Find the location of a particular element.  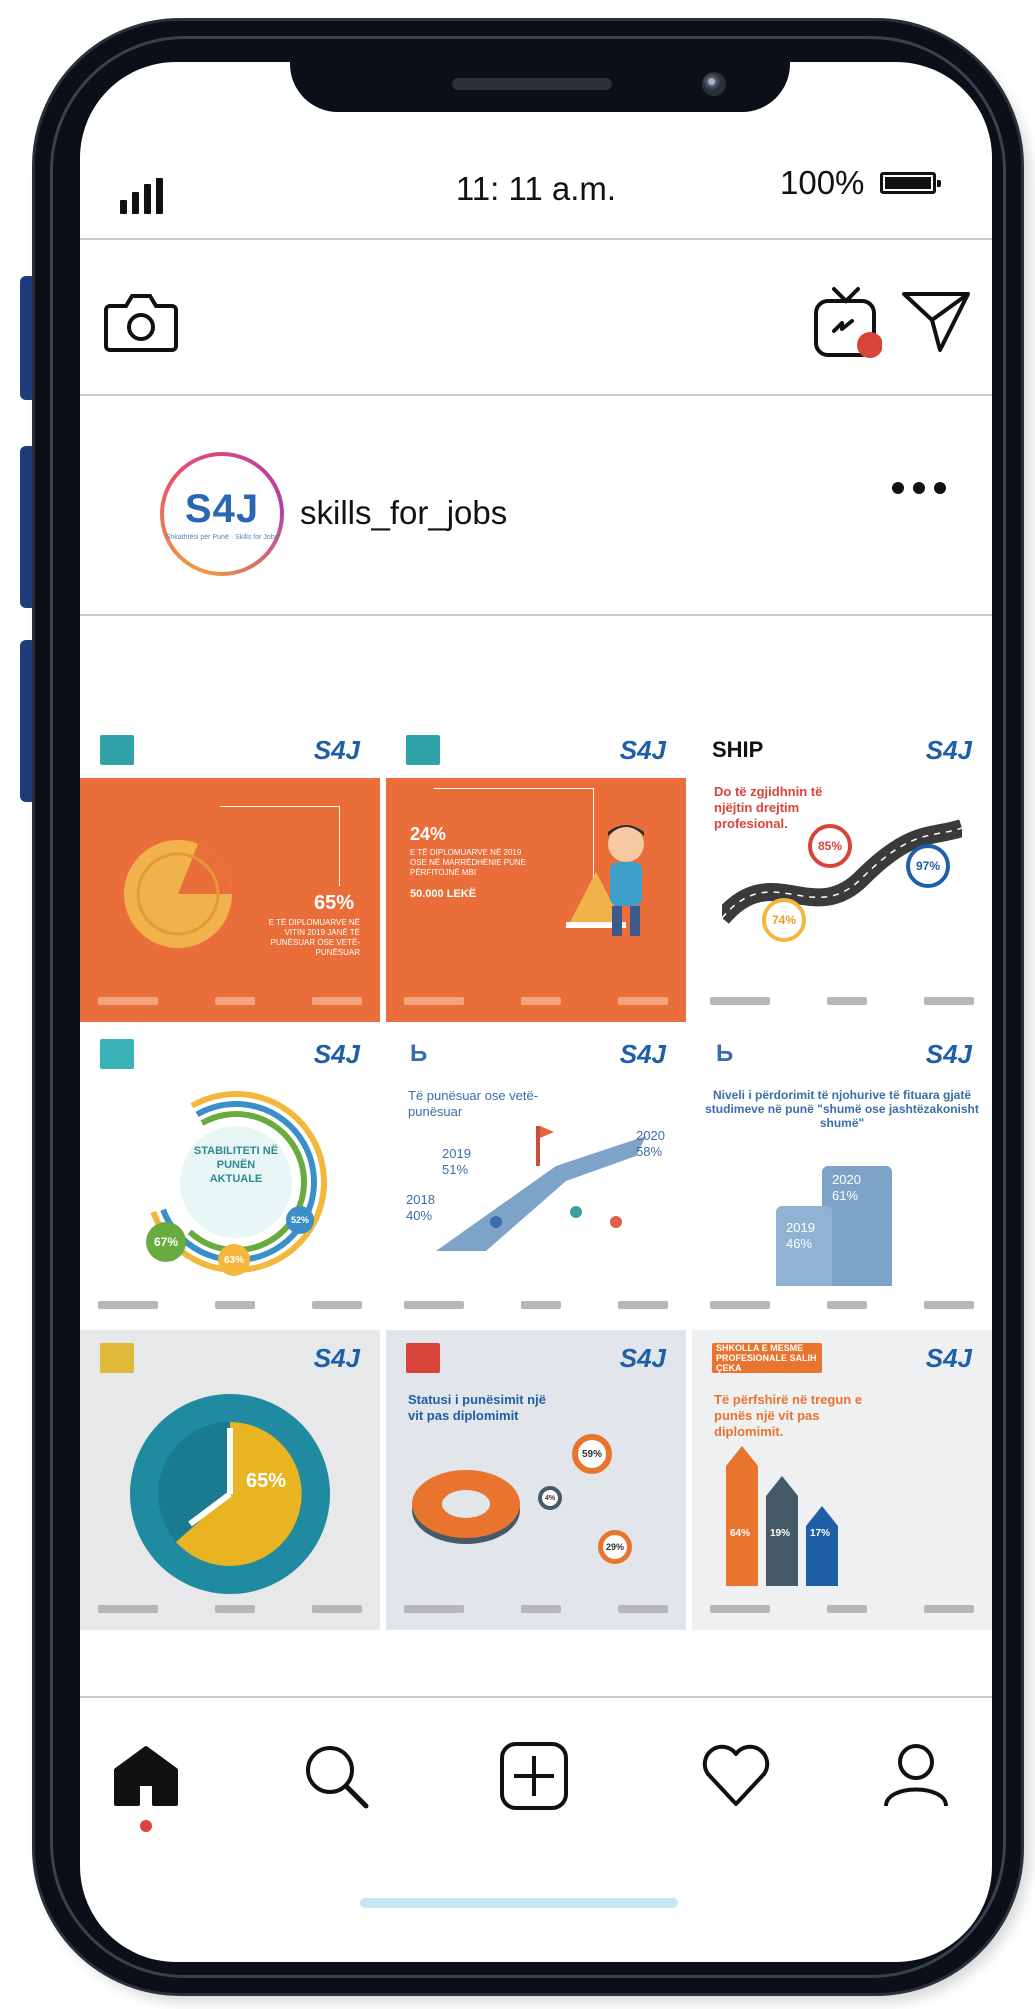

donut-3d-illustration is located at coordinates (466, 1507).